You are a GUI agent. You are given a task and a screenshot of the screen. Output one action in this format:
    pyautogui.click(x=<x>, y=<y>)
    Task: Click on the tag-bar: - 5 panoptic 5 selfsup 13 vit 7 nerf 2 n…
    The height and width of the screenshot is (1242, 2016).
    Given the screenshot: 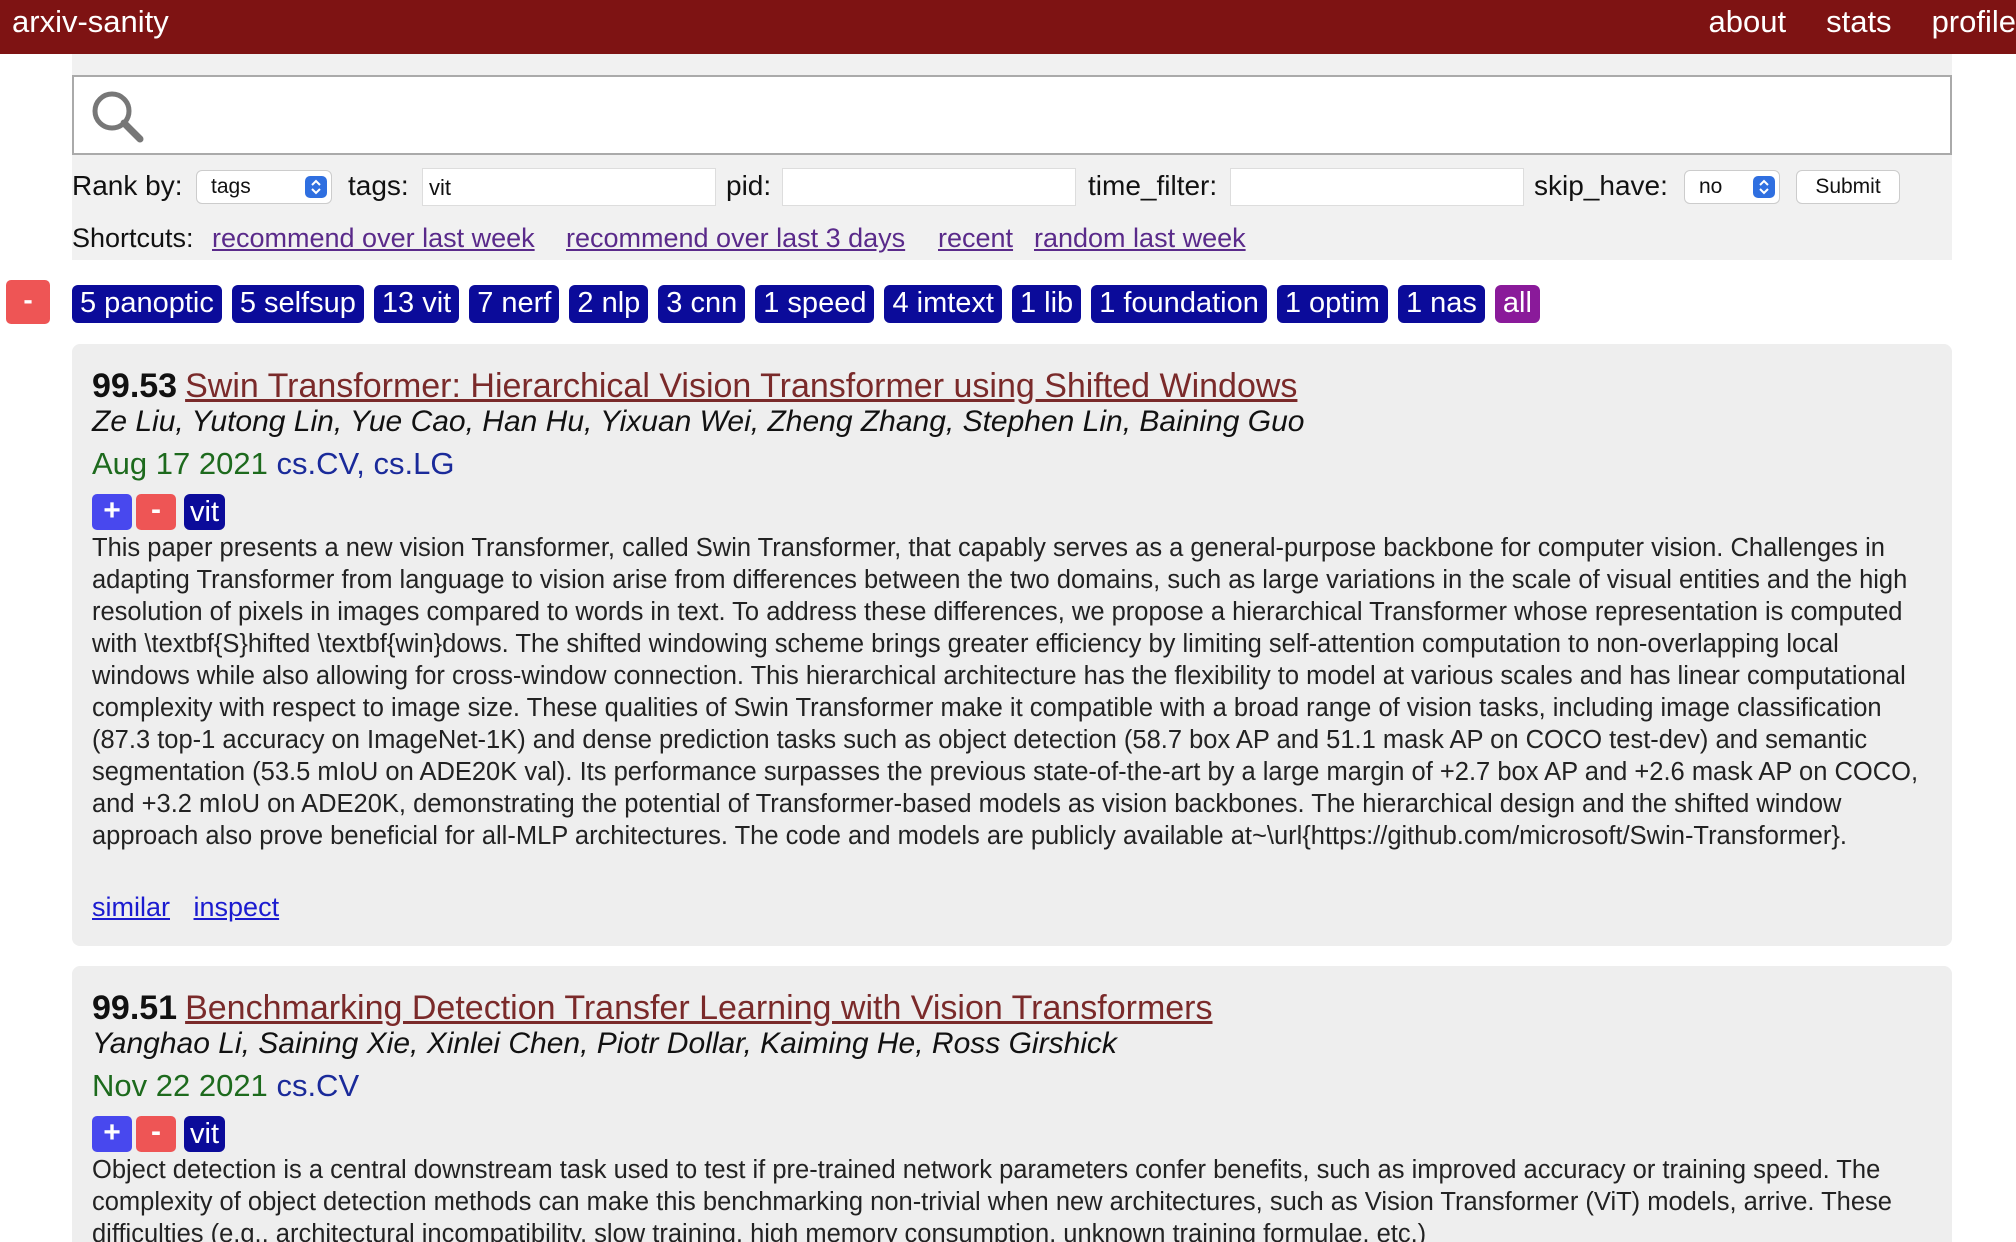 What is the action you would take?
    pyautogui.click(x=1008, y=303)
    